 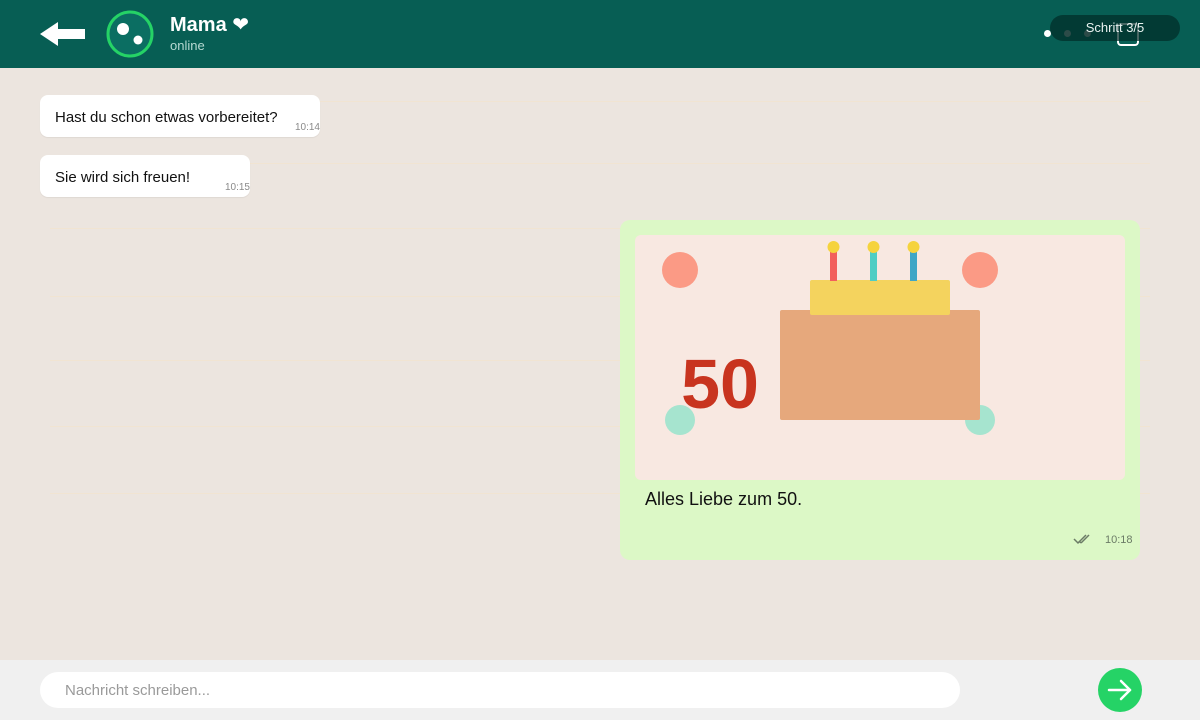 I want to click on cake-top-layer, so click(x=880, y=297).